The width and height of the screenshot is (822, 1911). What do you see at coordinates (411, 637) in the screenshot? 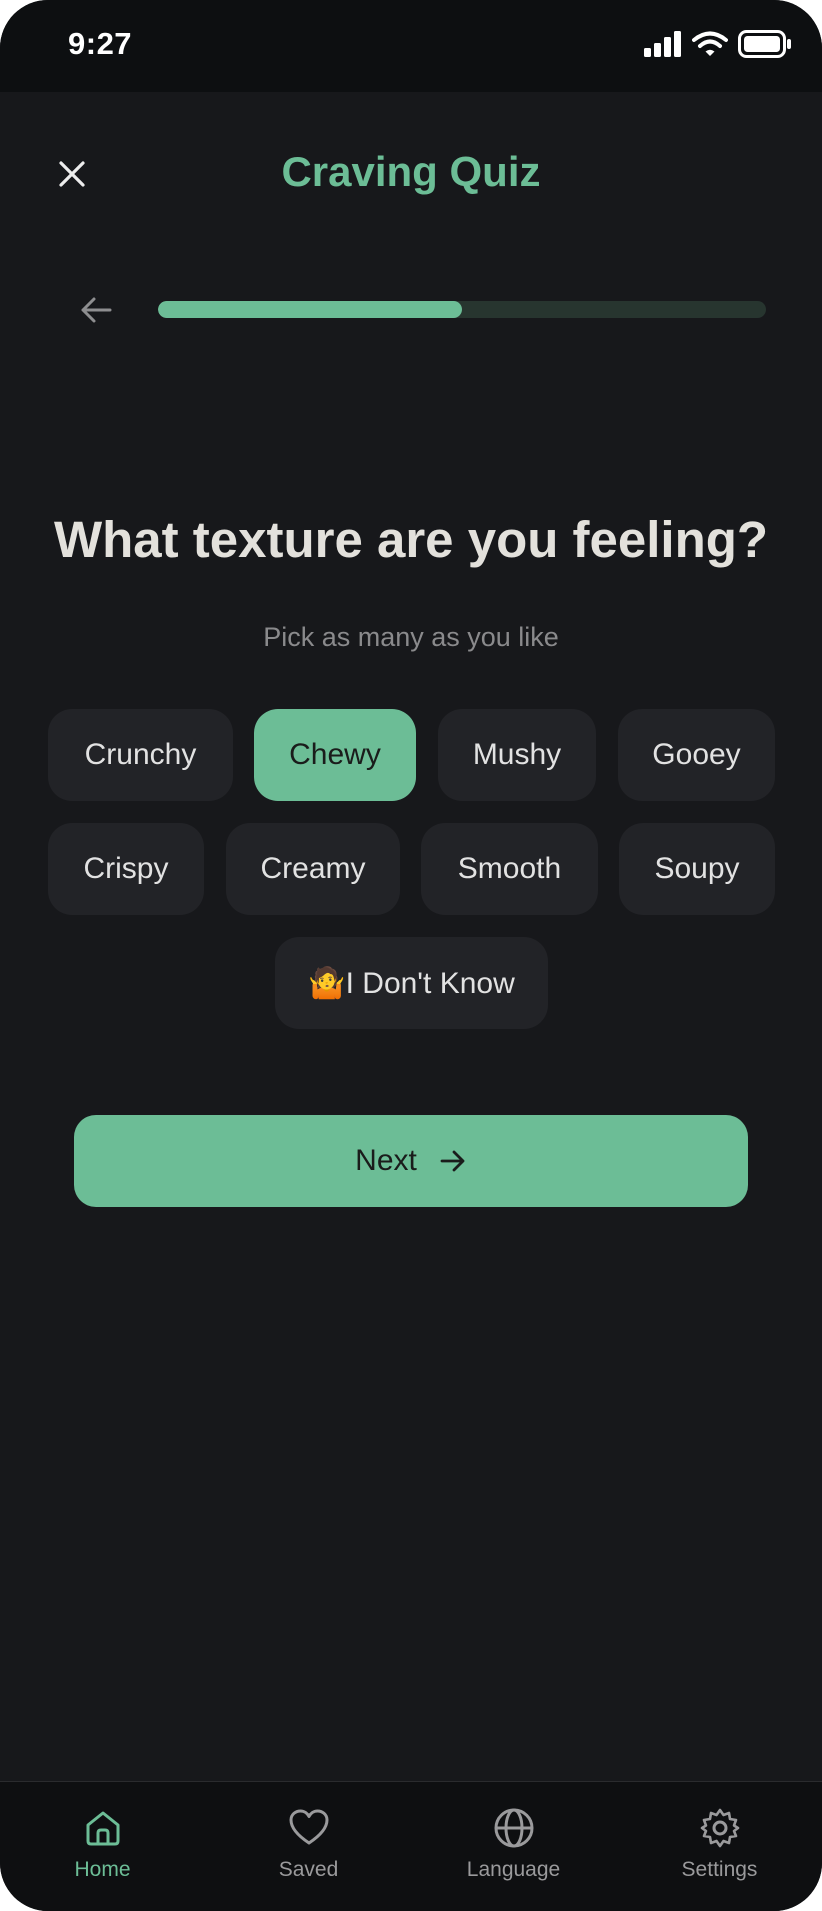
I see `question-hint: Pick as many as you like` at bounding box center [411, 637].